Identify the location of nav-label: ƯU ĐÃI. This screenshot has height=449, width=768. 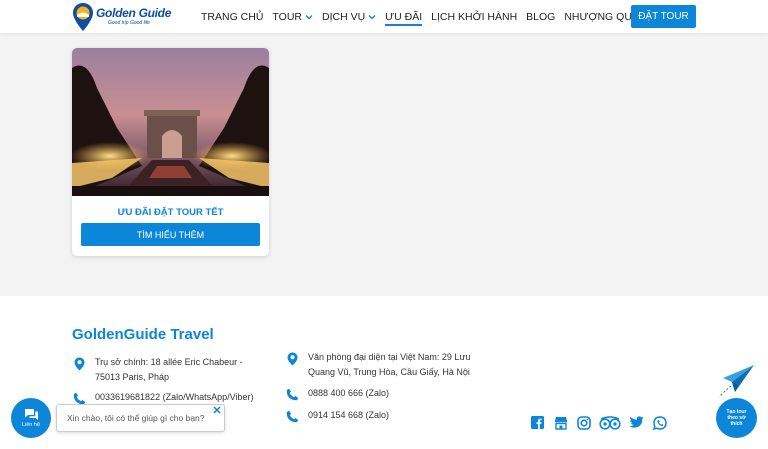
(404, 16).